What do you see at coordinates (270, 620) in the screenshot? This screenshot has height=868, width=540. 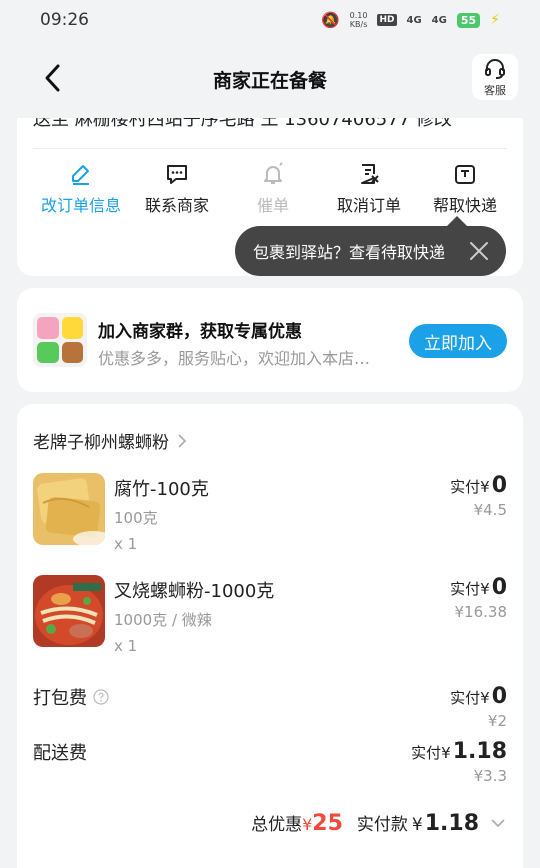 I see `order-item: 叉烧螺蛳粉-1000克 1000克 / 微辣 x 1 实付 ¥ 0 ¥16.38` at bounding box center [270, 620].